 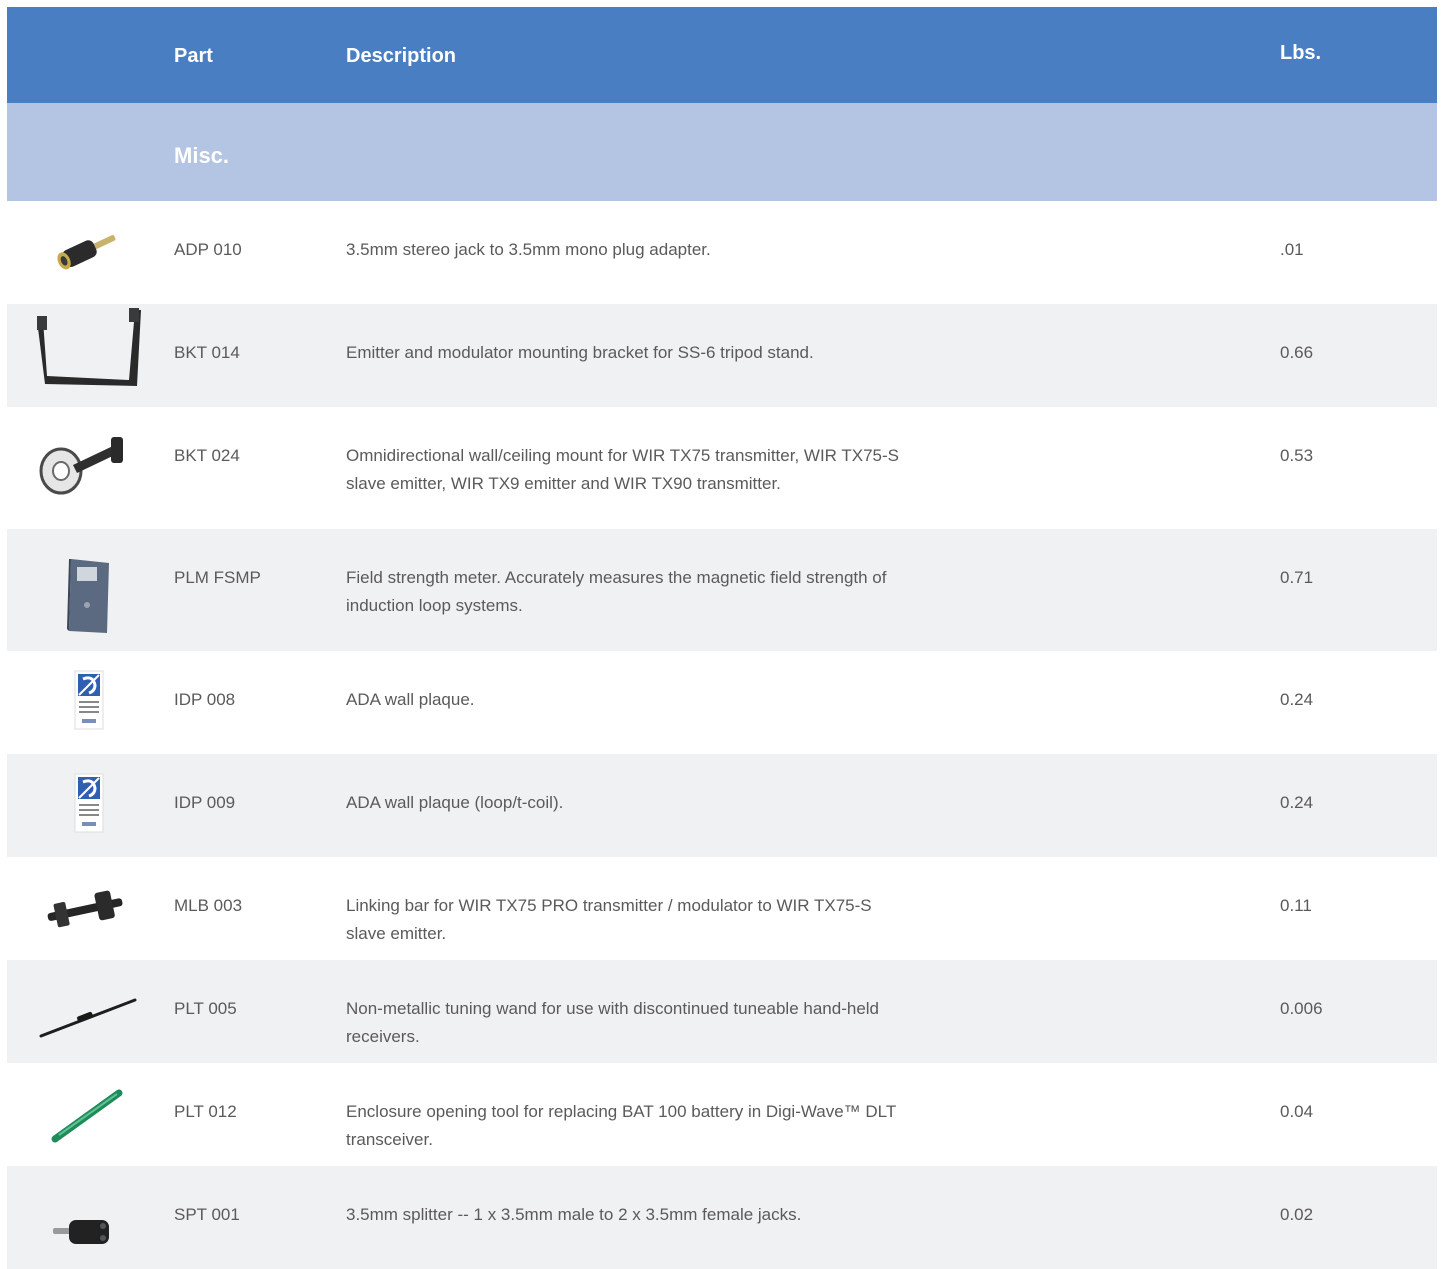 What do you see at coordinates (1296, 905) in the screenshot?
I see `part-weight: 0.11` at bounding box center [1296, 905].